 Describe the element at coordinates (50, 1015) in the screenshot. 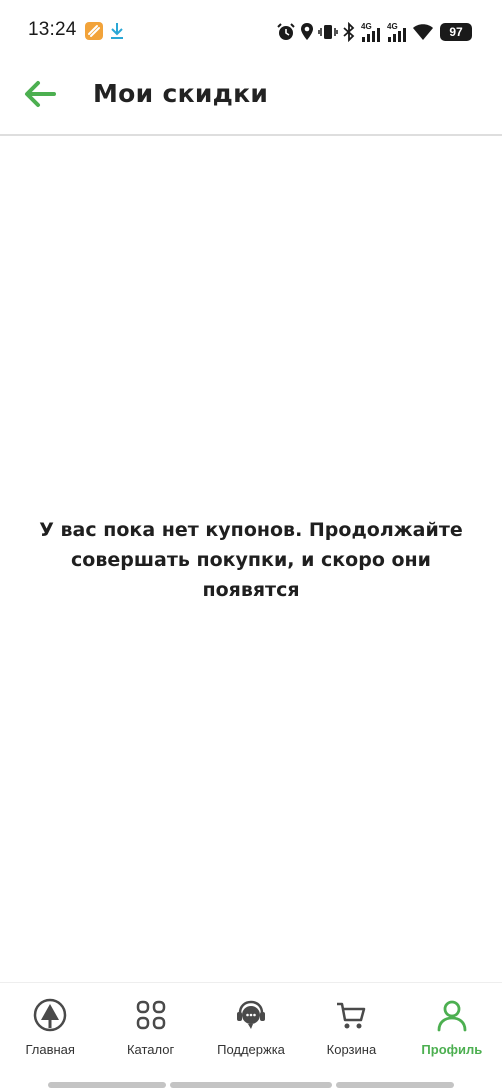

I see `home-tree-icon` at that location.